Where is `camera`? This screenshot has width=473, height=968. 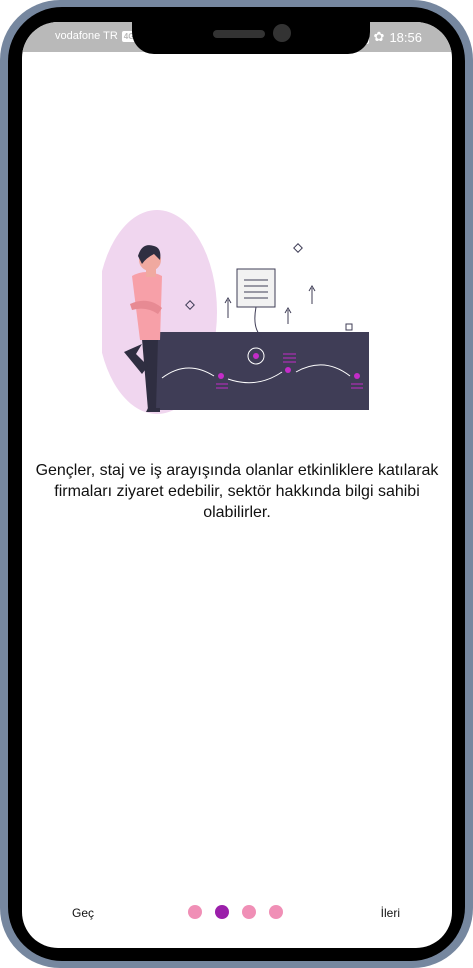 camera is located at coordinates (282, 33).